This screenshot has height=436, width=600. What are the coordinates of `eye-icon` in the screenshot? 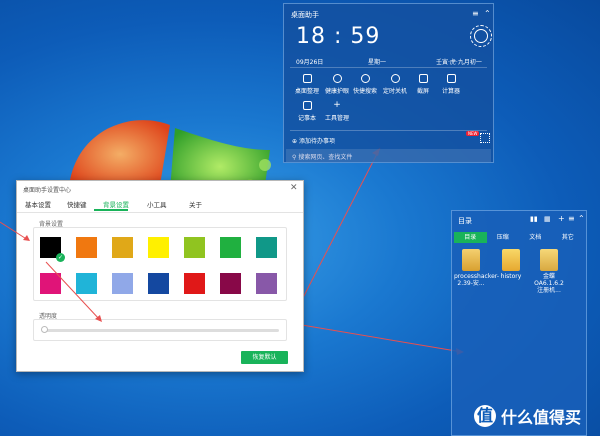 It's located at (337, 78).